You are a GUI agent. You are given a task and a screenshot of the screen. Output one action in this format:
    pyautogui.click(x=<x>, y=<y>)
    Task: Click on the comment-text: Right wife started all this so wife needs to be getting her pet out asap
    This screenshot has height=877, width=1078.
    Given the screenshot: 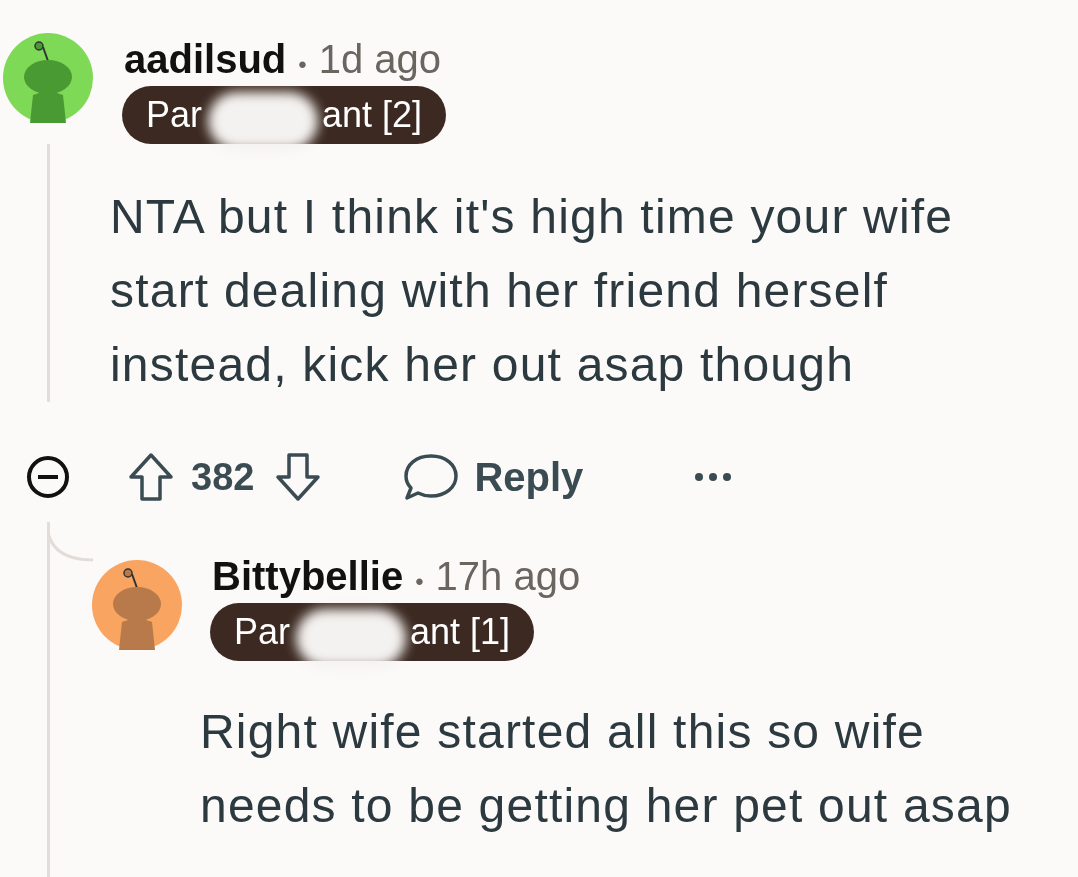 What is the action you would take?
    pyautogui.click(x=606, y=769)
    